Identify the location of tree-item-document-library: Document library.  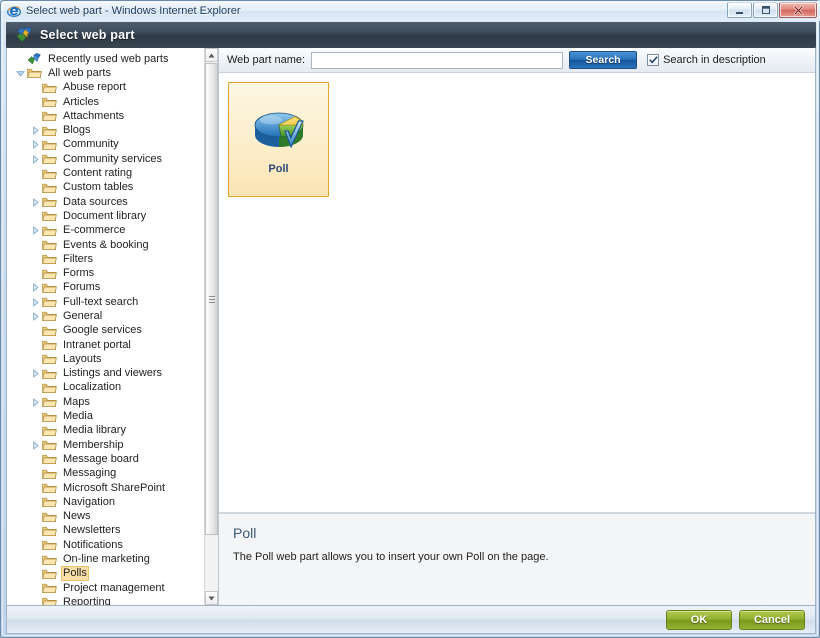
(106, 216).